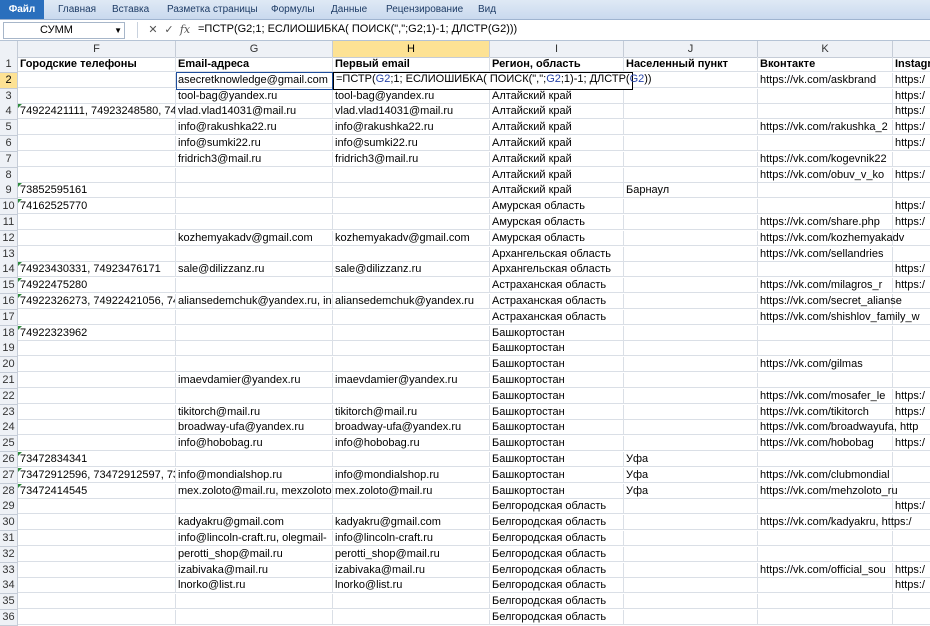  I want to click on row-header: 36, so click(9, 618).